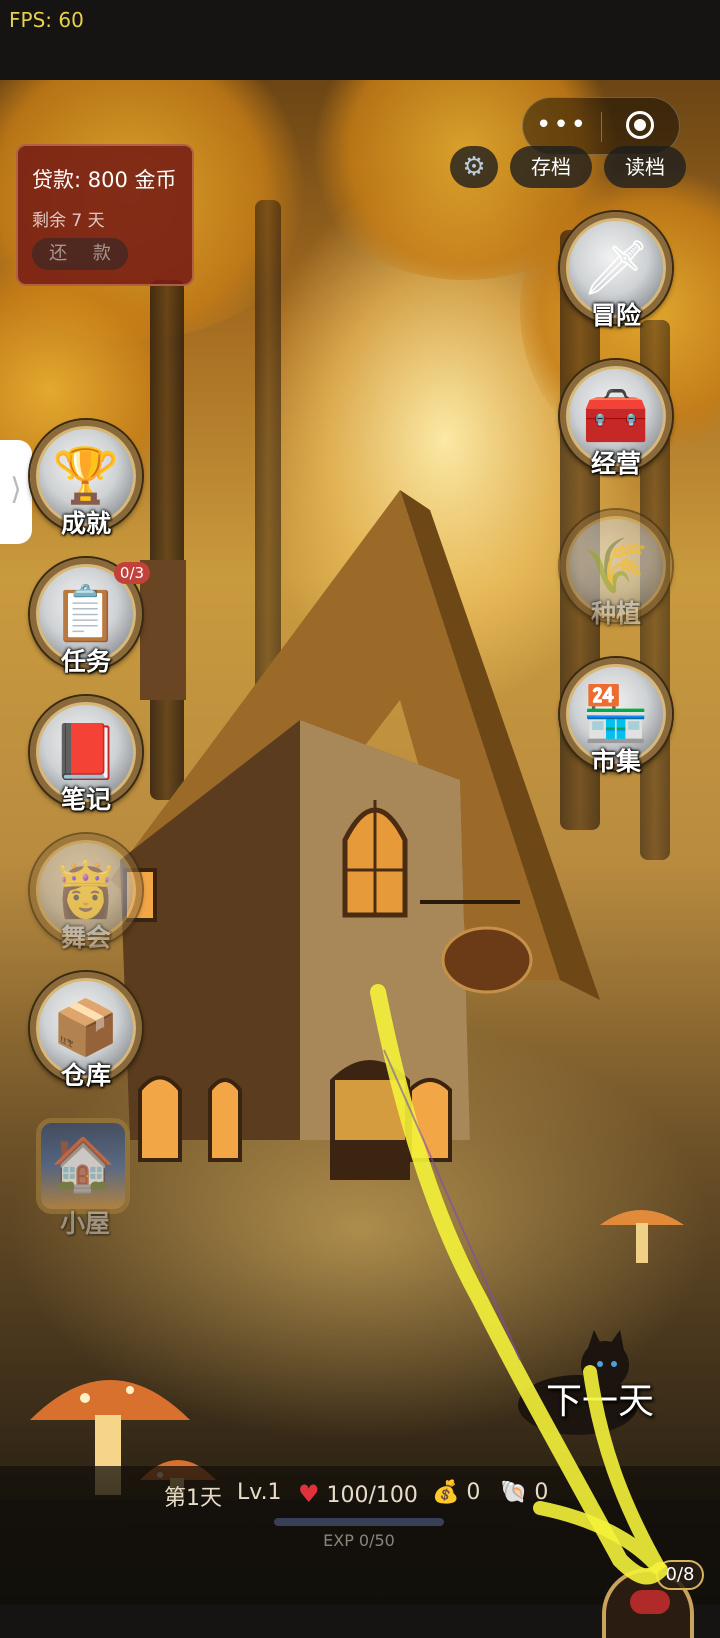 The height and width of the screenshot is (1638, 720). Describe the element at coordinates (259, 1492) in the screenshot. I see `level-indicator: Lv.1` at that location.